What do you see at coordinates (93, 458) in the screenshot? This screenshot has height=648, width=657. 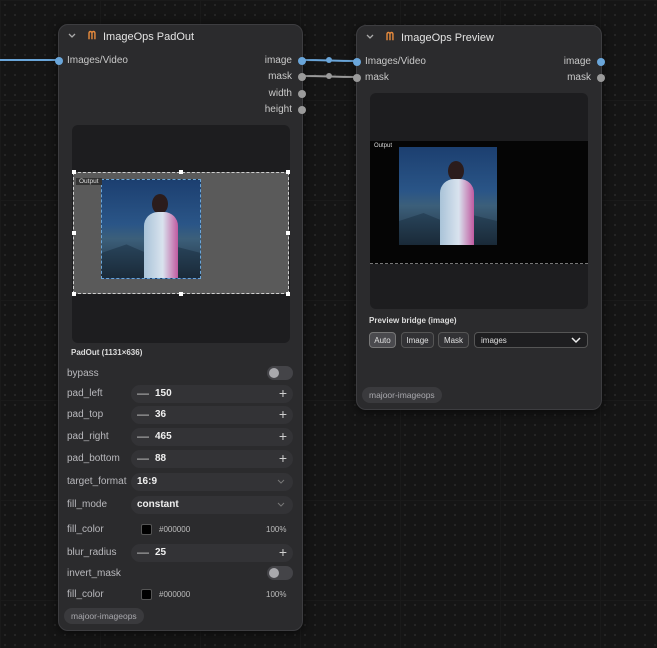 I see `pad-bottom-label: pad_bottom` at bounding box center [93, 458].